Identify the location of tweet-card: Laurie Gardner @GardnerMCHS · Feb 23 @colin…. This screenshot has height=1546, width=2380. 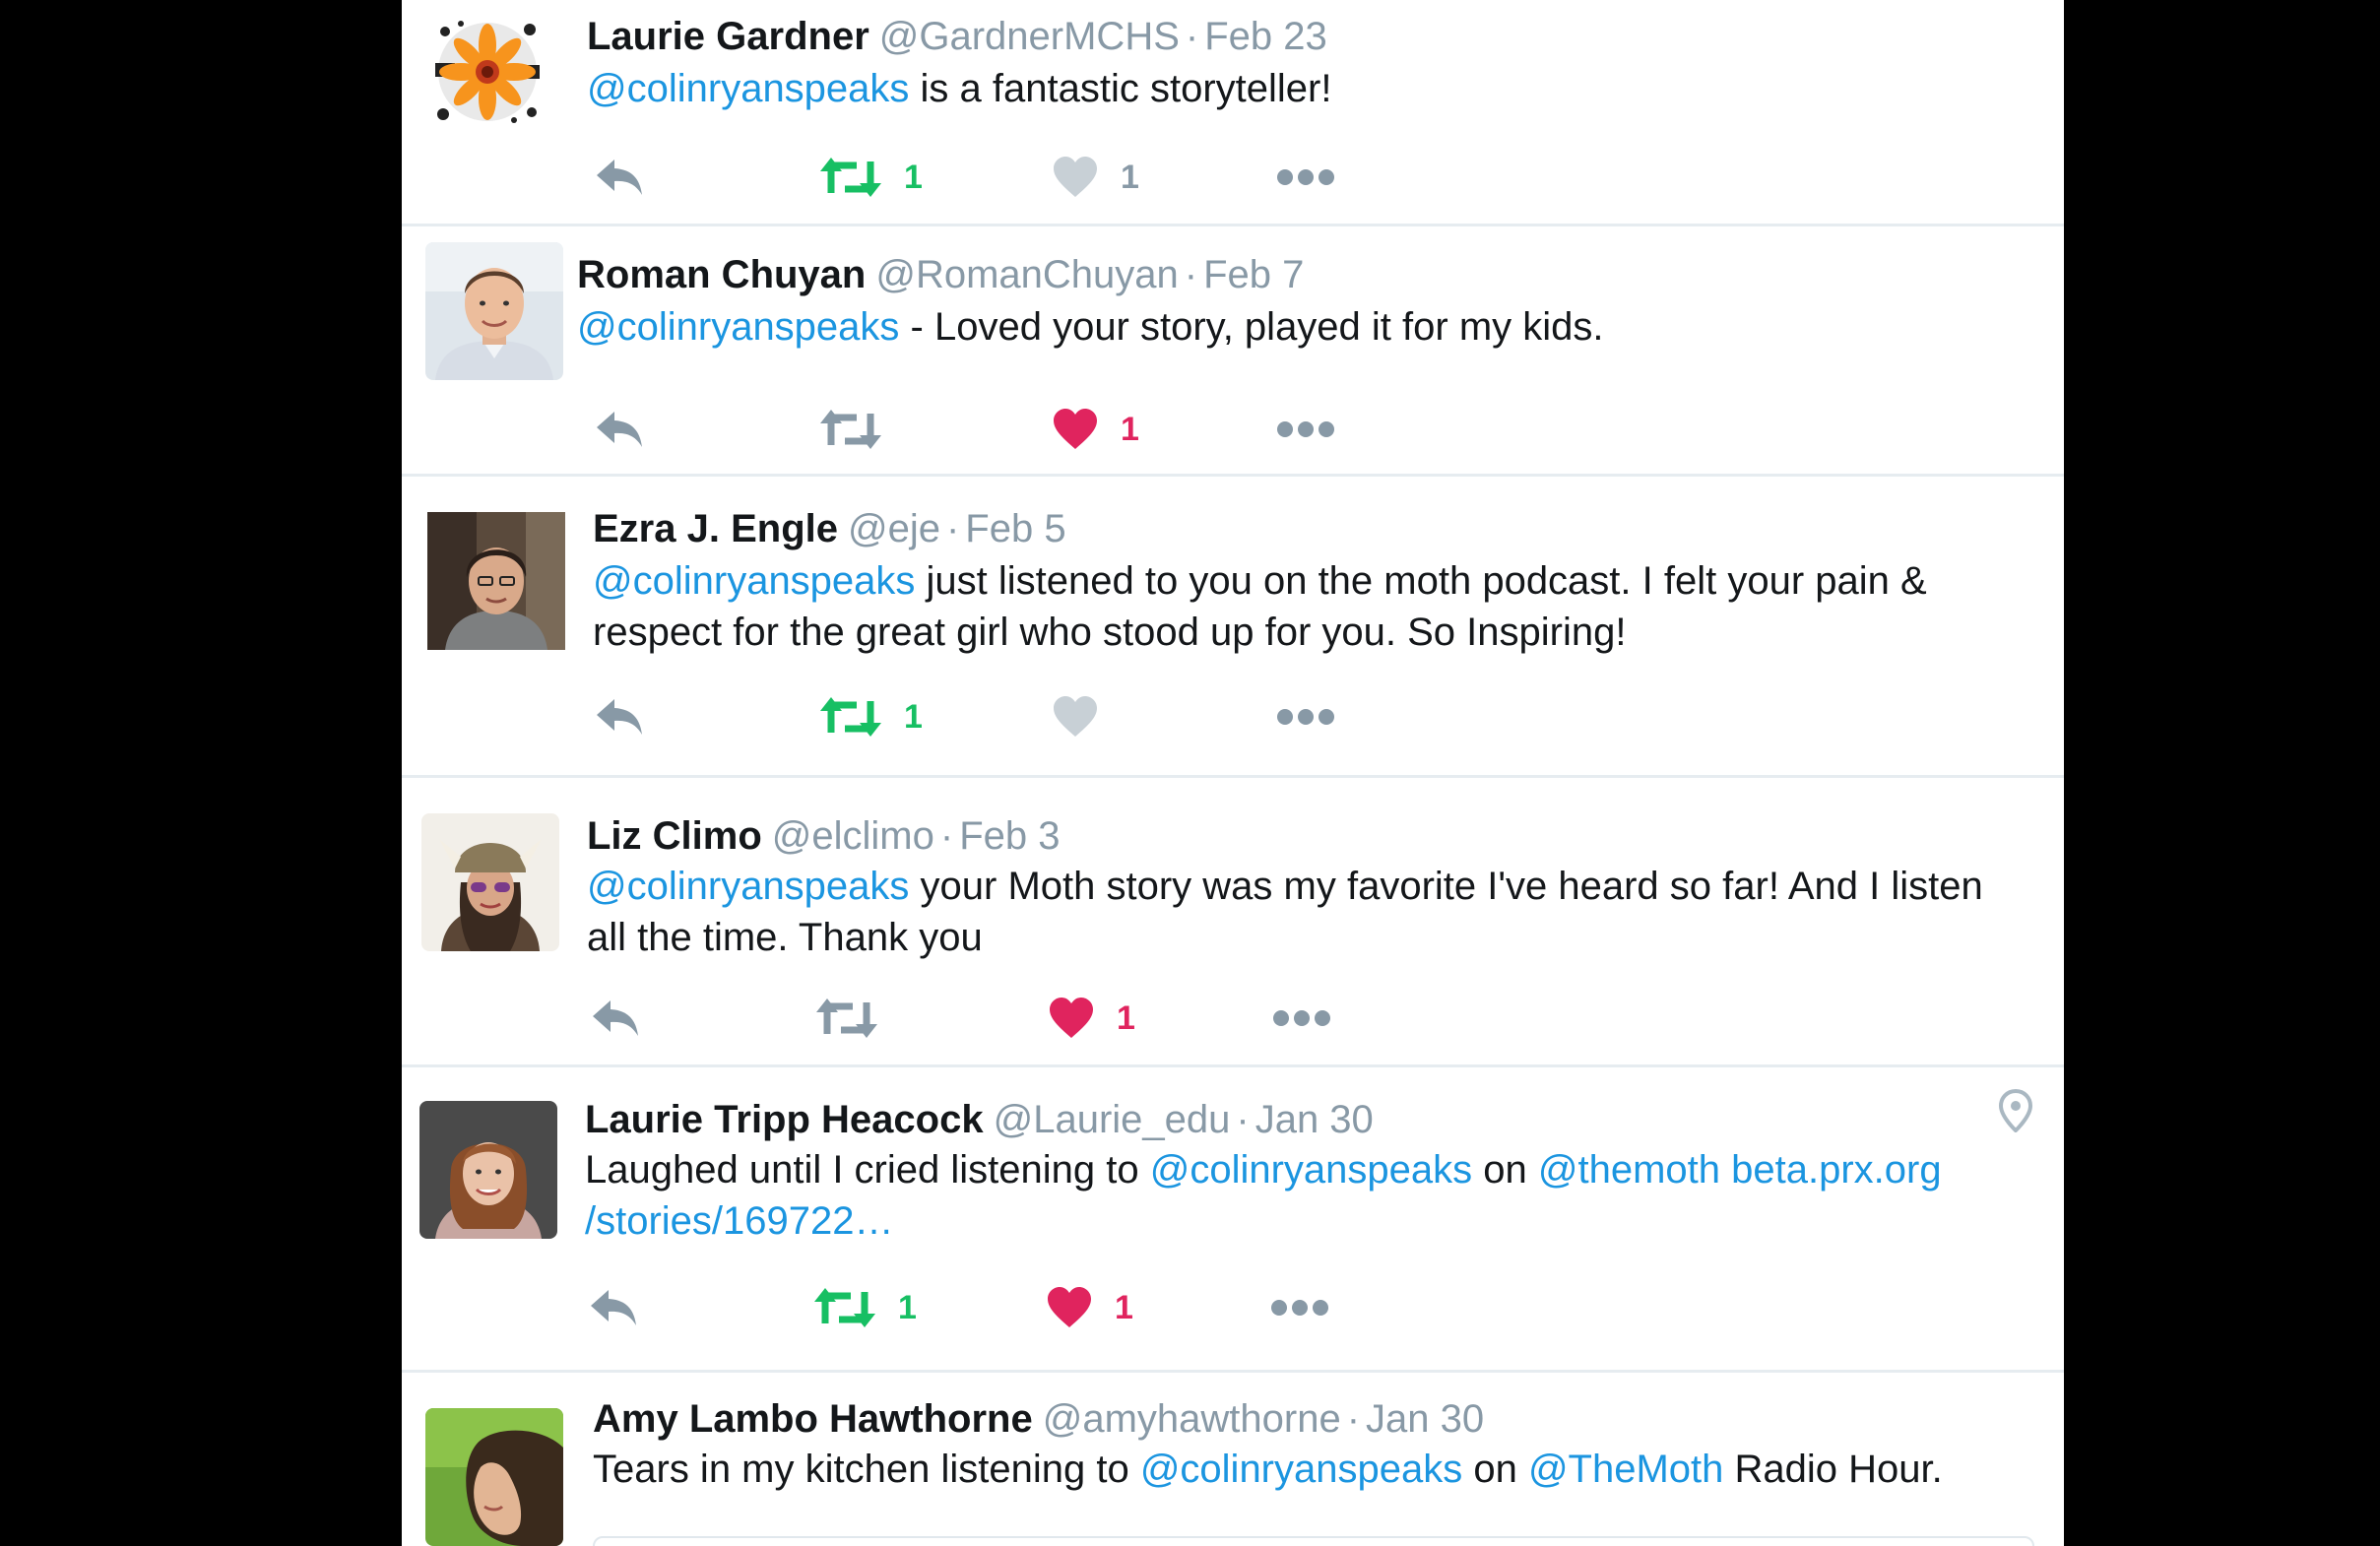
(1233, 113).